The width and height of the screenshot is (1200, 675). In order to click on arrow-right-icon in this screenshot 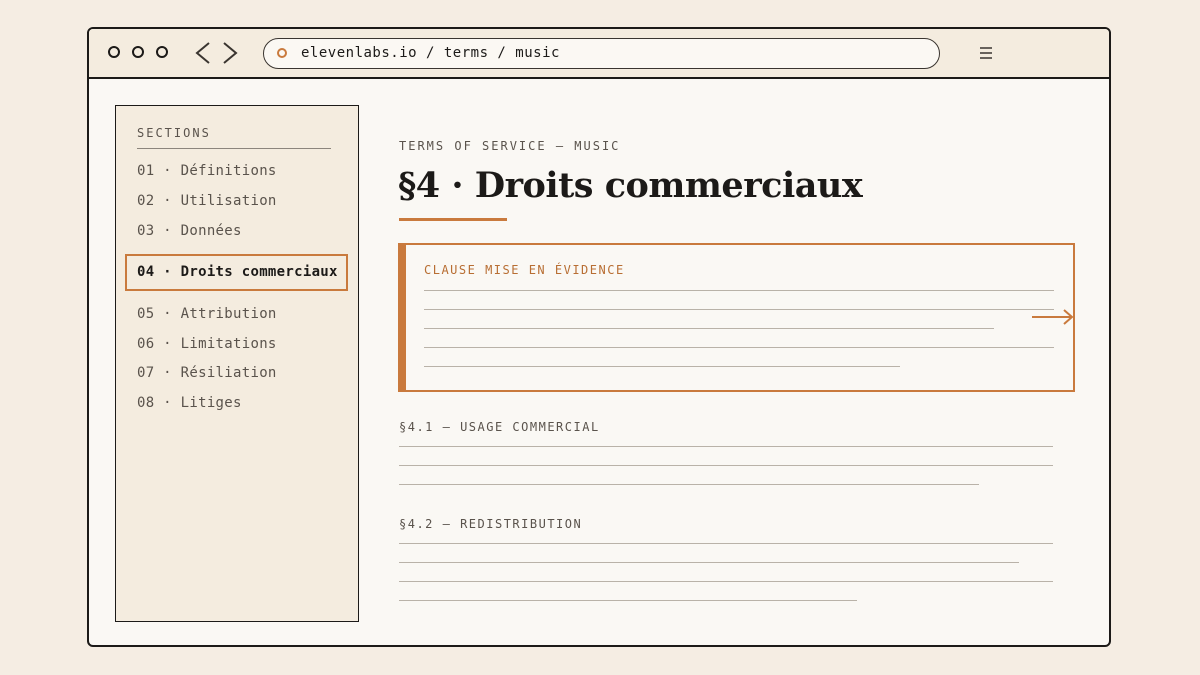, I will do `click(1053, 317)`.